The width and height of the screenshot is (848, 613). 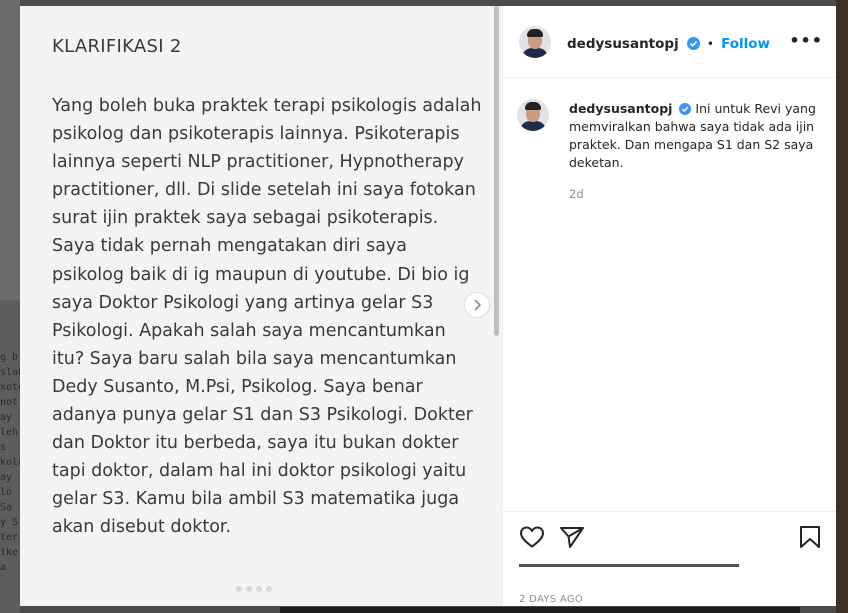 I want to click on chevron-right-icon, so click(x=478, y=305).